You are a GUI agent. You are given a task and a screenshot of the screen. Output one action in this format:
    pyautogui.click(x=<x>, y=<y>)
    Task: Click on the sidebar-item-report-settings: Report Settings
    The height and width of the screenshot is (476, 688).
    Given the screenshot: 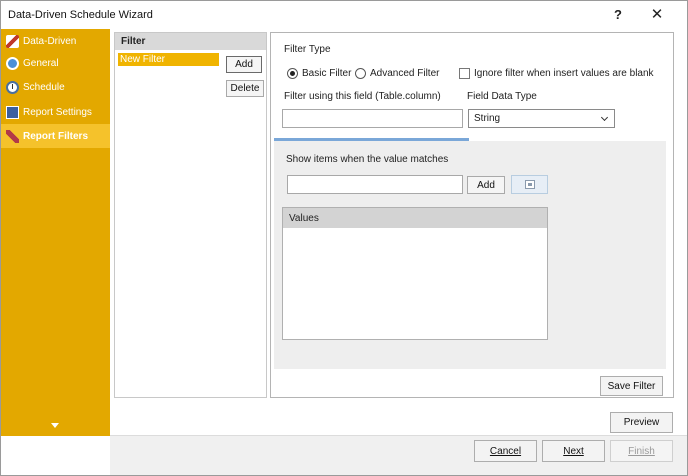 What is the action you would take?
    pyautogui.click(x=55, y=112)
    